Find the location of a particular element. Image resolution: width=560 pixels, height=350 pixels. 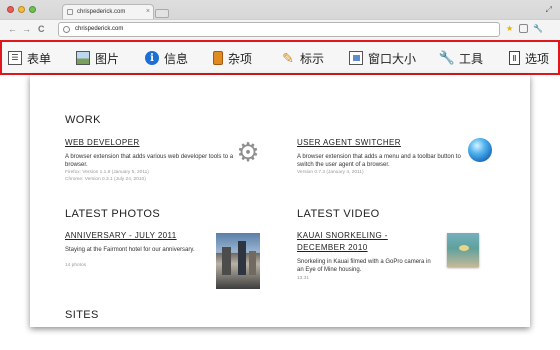

misc-icon is located at coordinates (218, 58).